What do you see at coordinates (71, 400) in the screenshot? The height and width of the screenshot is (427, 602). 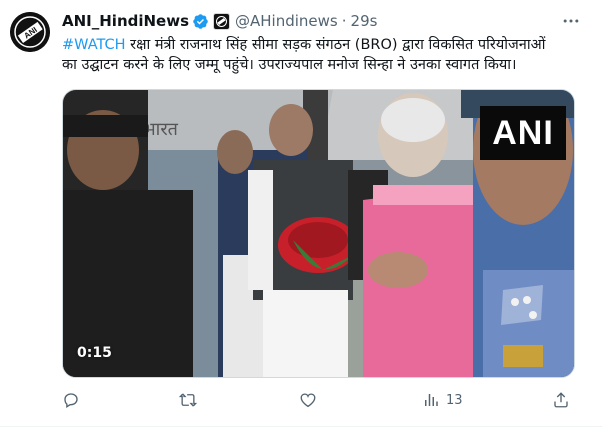 I see `reply-icon` at bounding box center [71, 400].